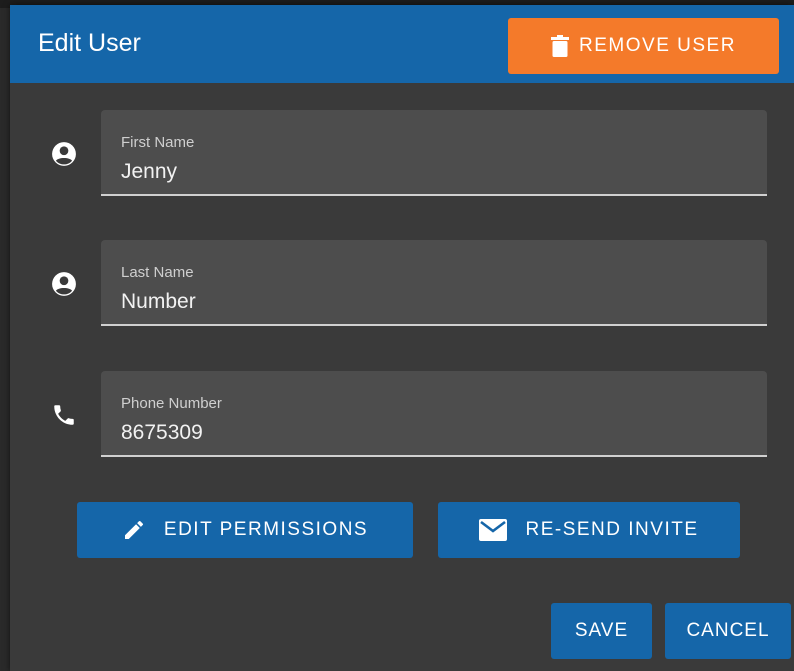  Describe the element at coordinates (157, 272) in the screenshot. I see `last-name-label: Last Name` at that location.